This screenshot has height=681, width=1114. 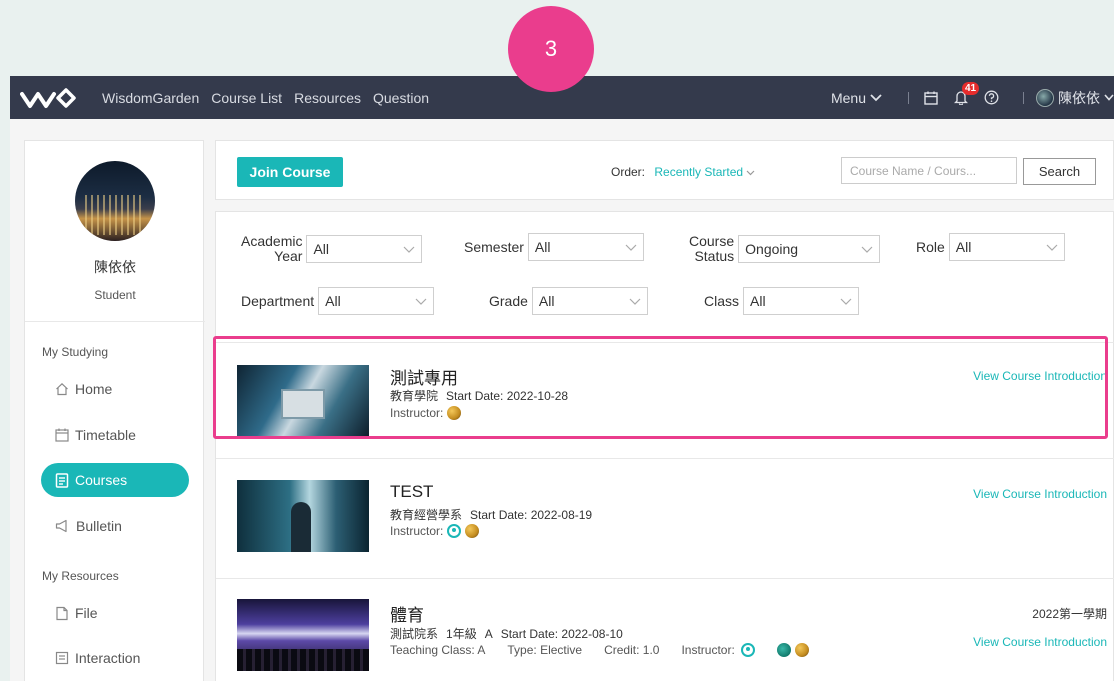 What do you see at coordinates (80, 576) in the screenshot?
I see `section-my-resources: My Resources` at bounding box center [80, 576].